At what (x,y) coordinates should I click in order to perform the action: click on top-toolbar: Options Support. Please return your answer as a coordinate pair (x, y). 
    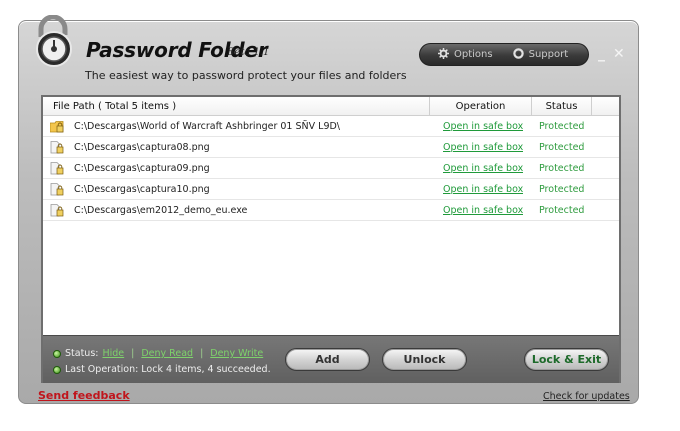
    Looking at the image, I should click on (504, 54).